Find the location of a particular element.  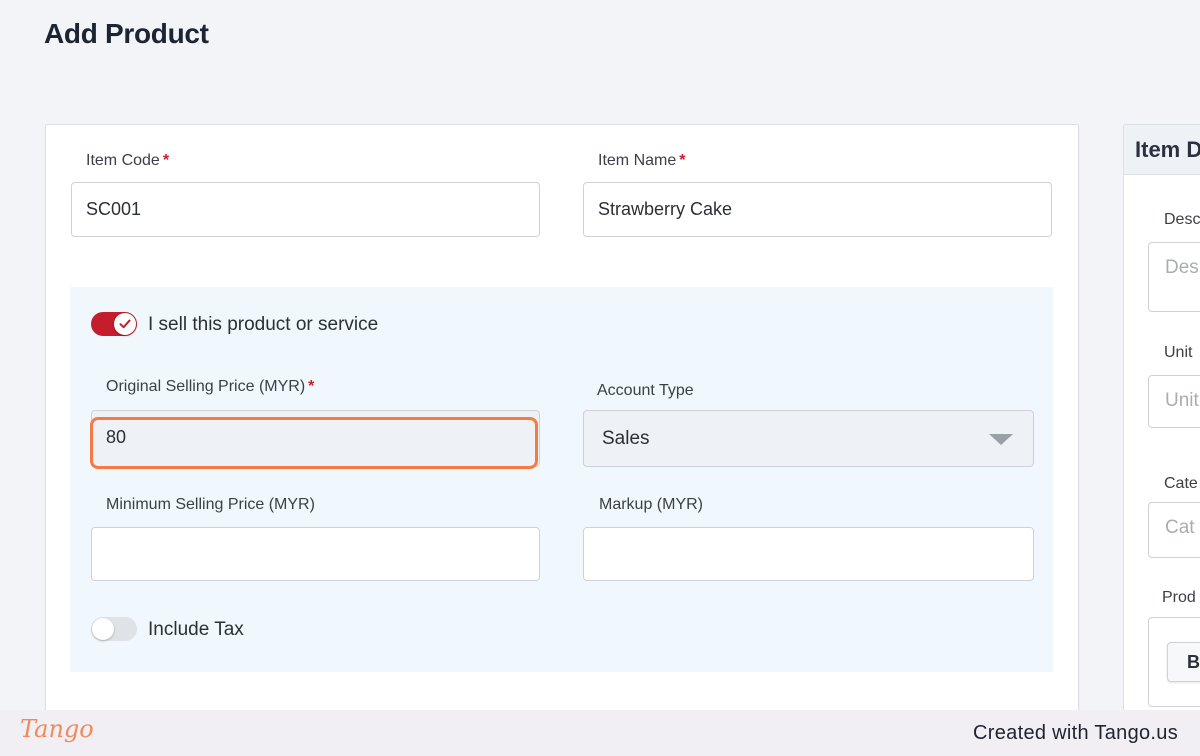

original-price-label-text: Original Selling Price (MYR) is located at coordinates (206, 386).